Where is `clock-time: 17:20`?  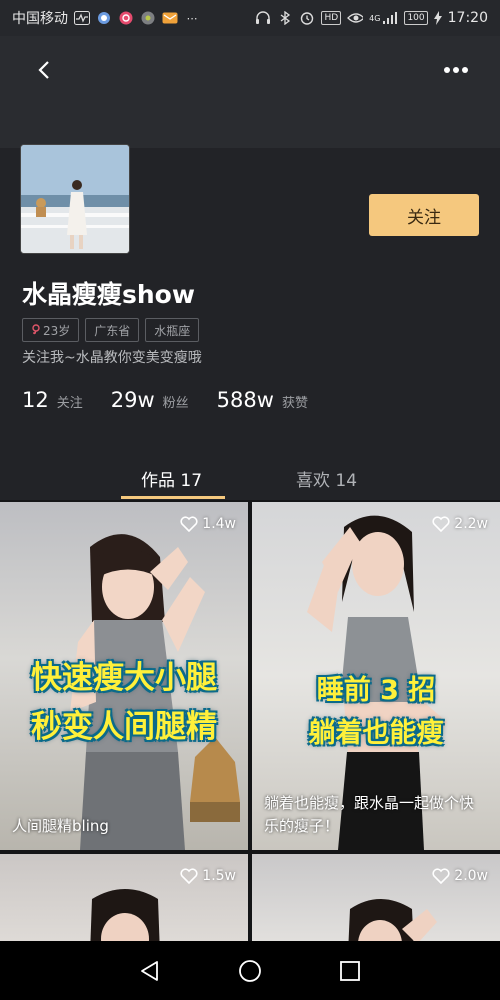 clock-time: 17:20 is located at coordinates (467, 18).